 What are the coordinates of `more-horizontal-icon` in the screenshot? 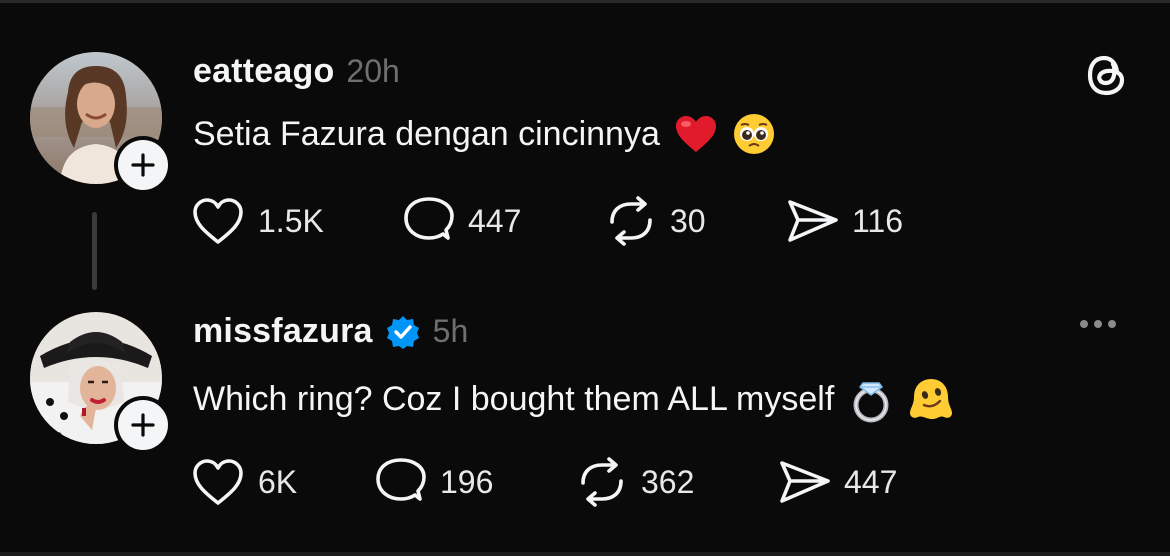 It's located at (1098, 324).